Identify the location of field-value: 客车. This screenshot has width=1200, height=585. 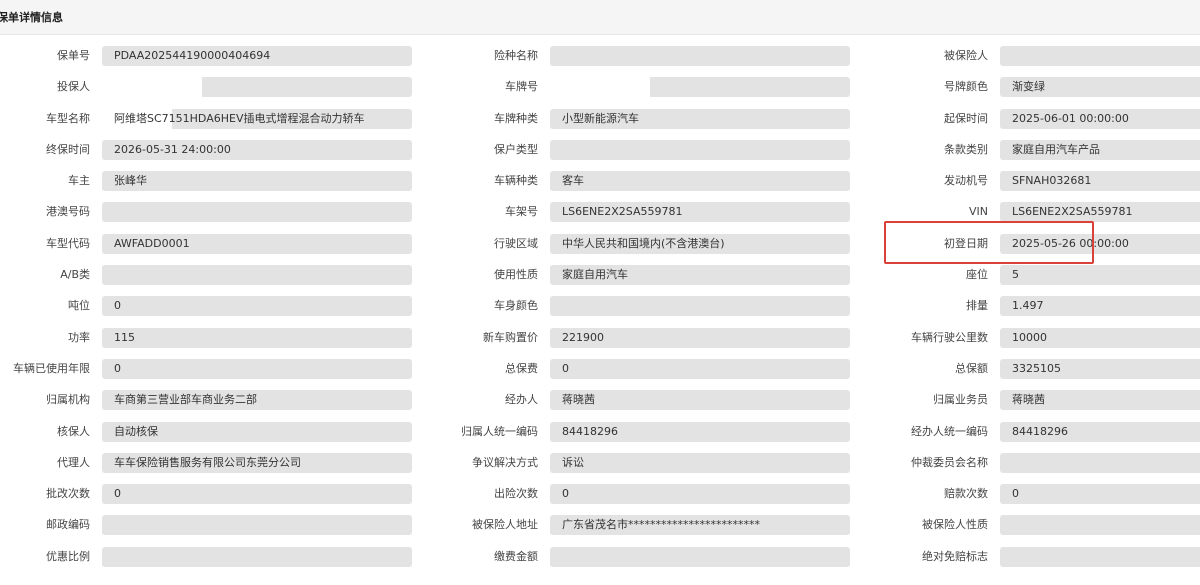
(700, 181).